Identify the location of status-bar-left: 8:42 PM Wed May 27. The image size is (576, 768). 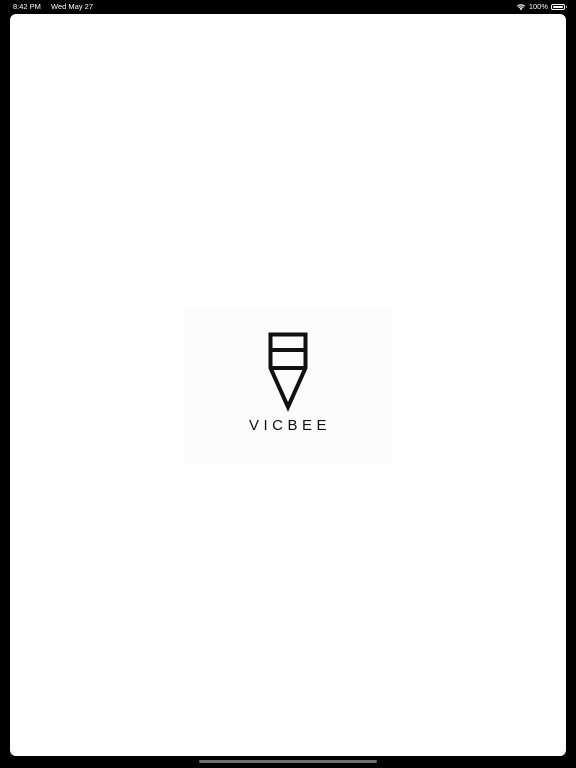
(53, 6).